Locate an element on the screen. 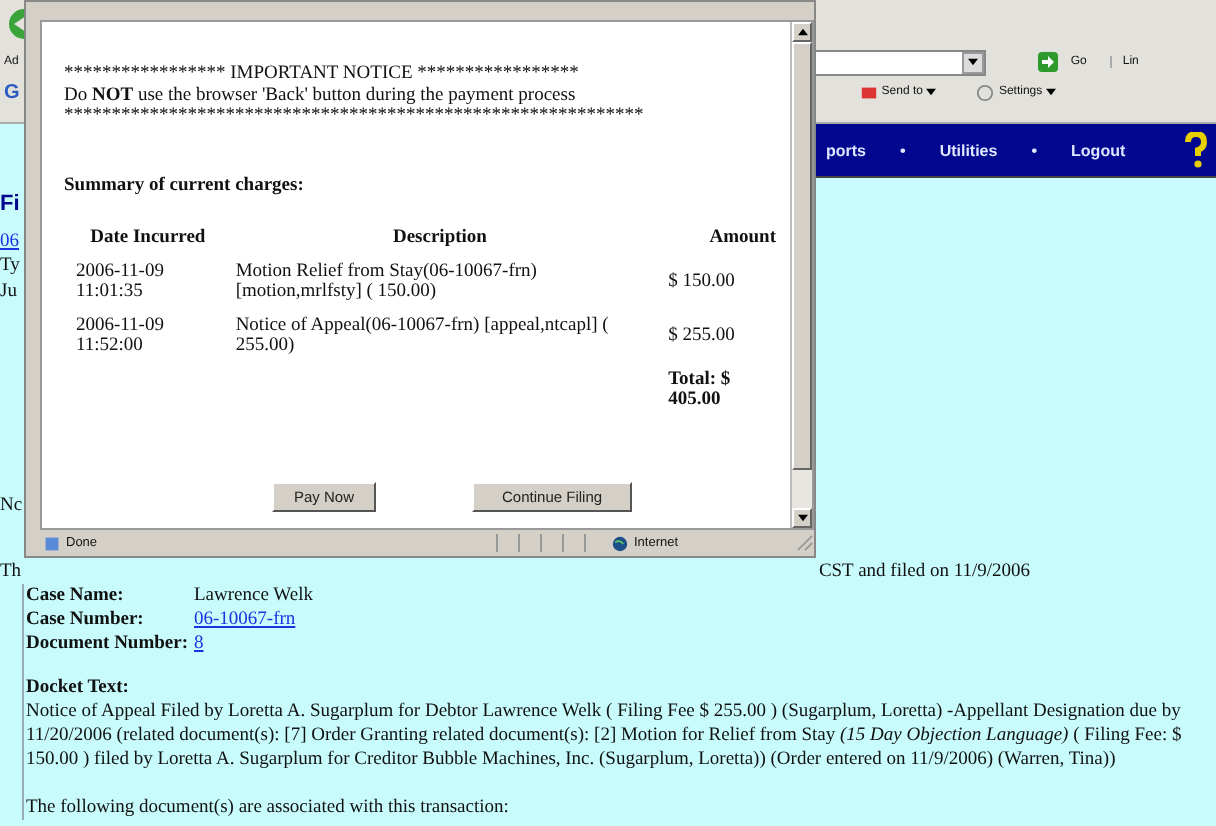 This screenshot has width=1216, height=826. field-label: Case Number: is located at coordinates (86, 620).